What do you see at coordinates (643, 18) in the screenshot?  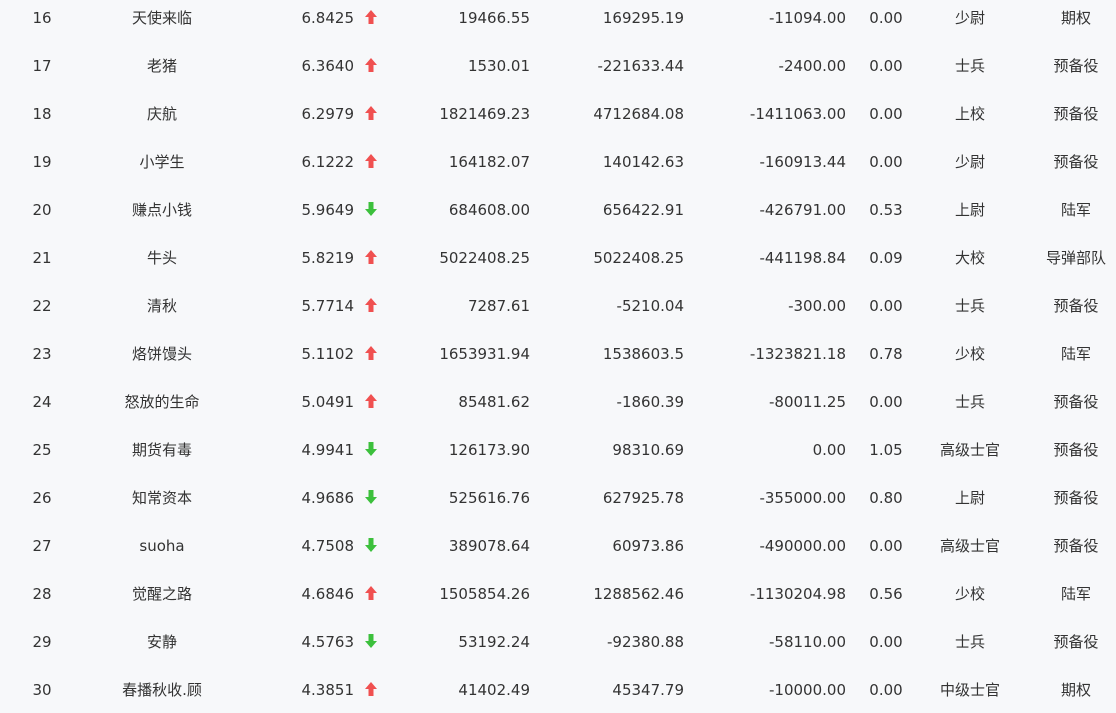 I see `value2-cell: 169295.19` at bounding box center [643, 18].